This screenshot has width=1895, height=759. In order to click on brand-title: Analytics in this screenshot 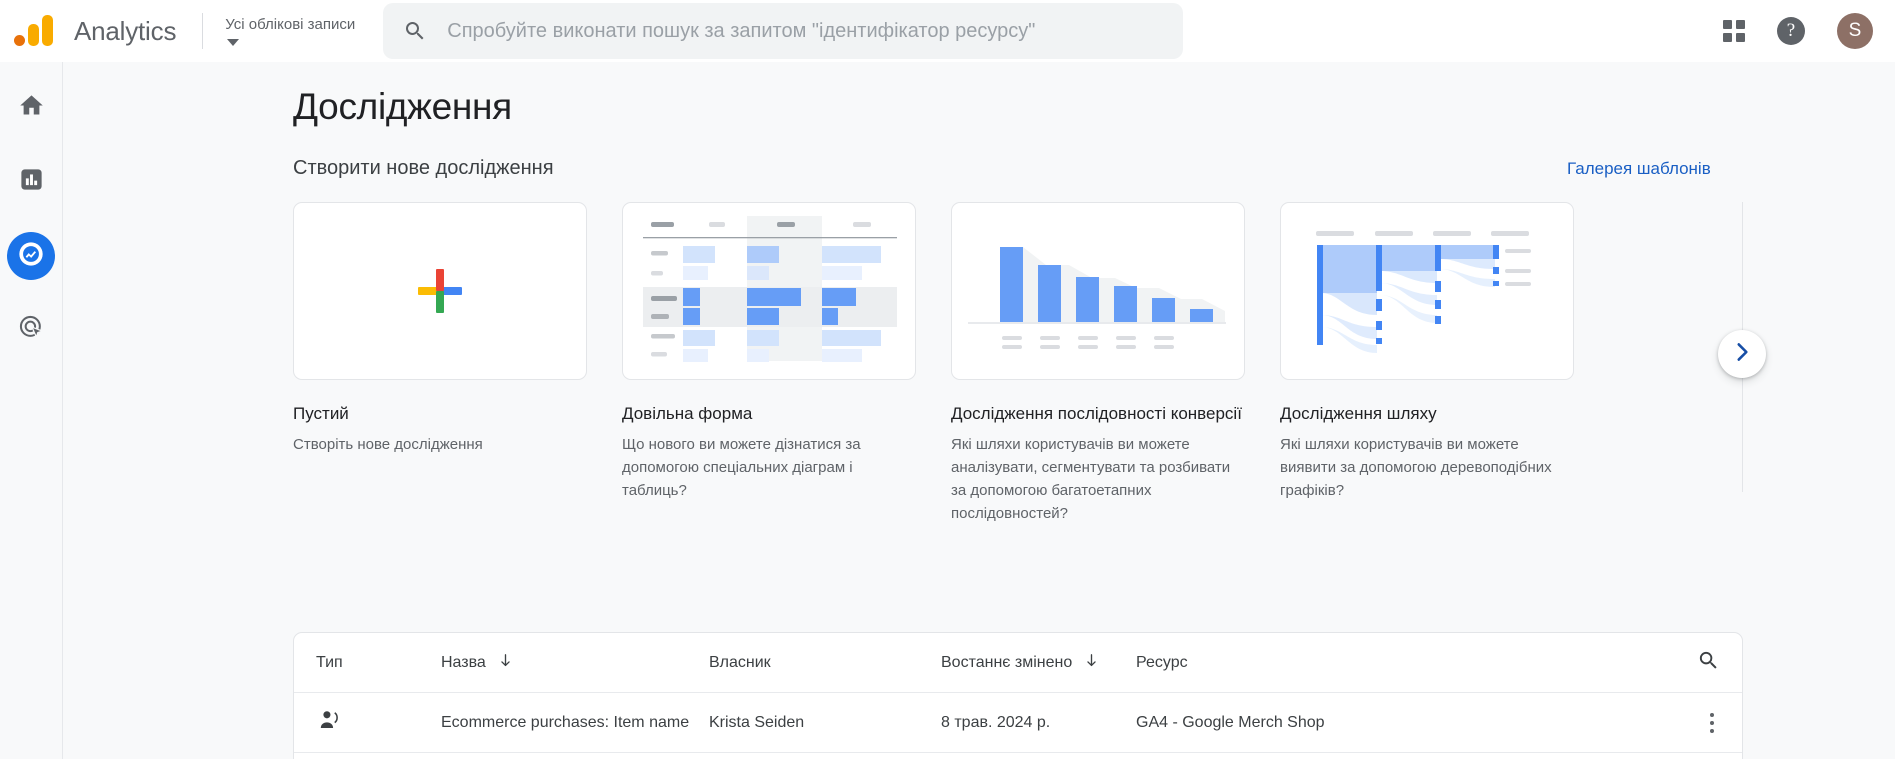, I will do `click(125, 30)`.